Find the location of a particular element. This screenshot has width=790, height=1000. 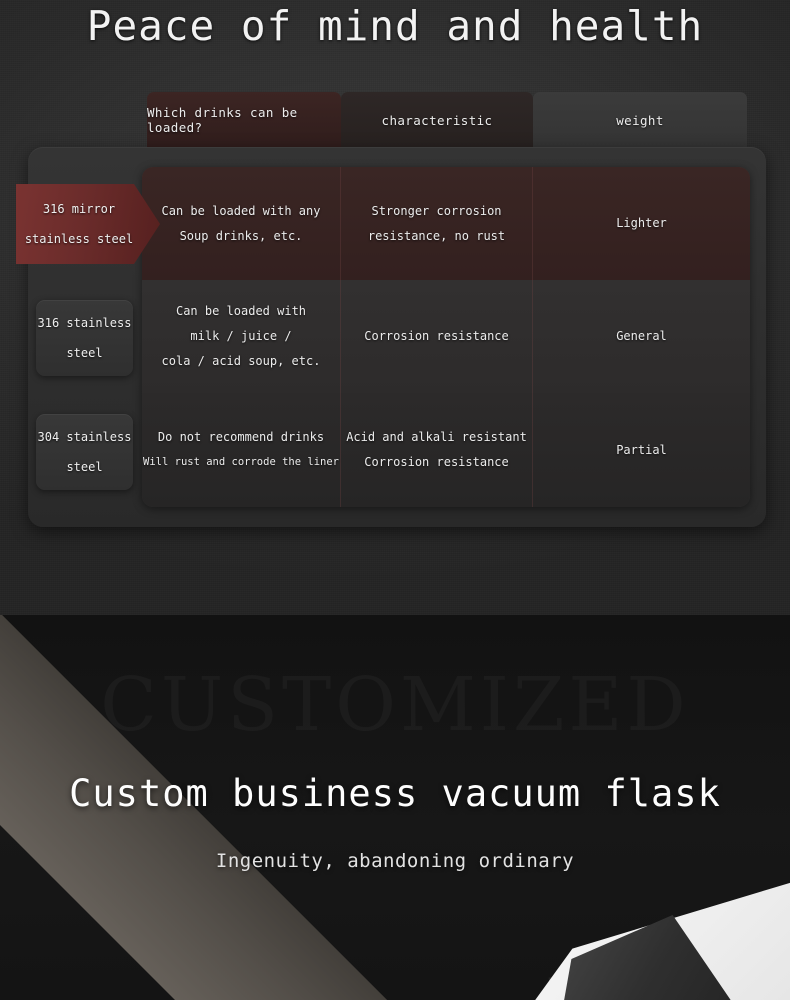

cell-line: Lighter is located at coordinates (641, 223).